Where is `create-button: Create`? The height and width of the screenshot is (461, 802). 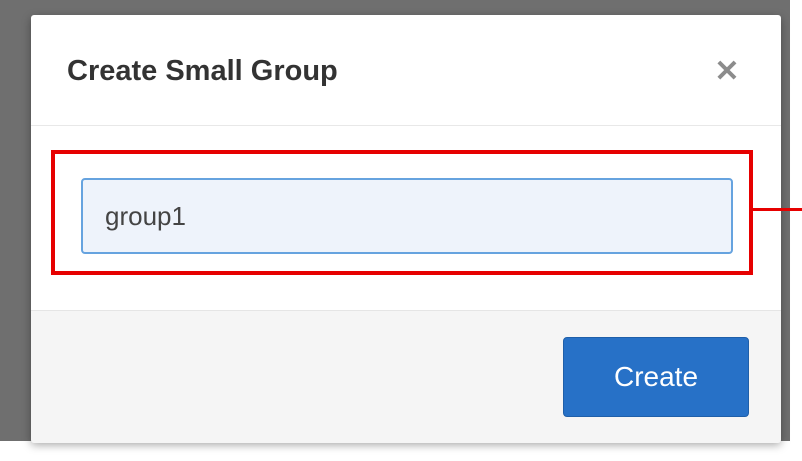
create-button: Create is located at coordinates (656, 377).